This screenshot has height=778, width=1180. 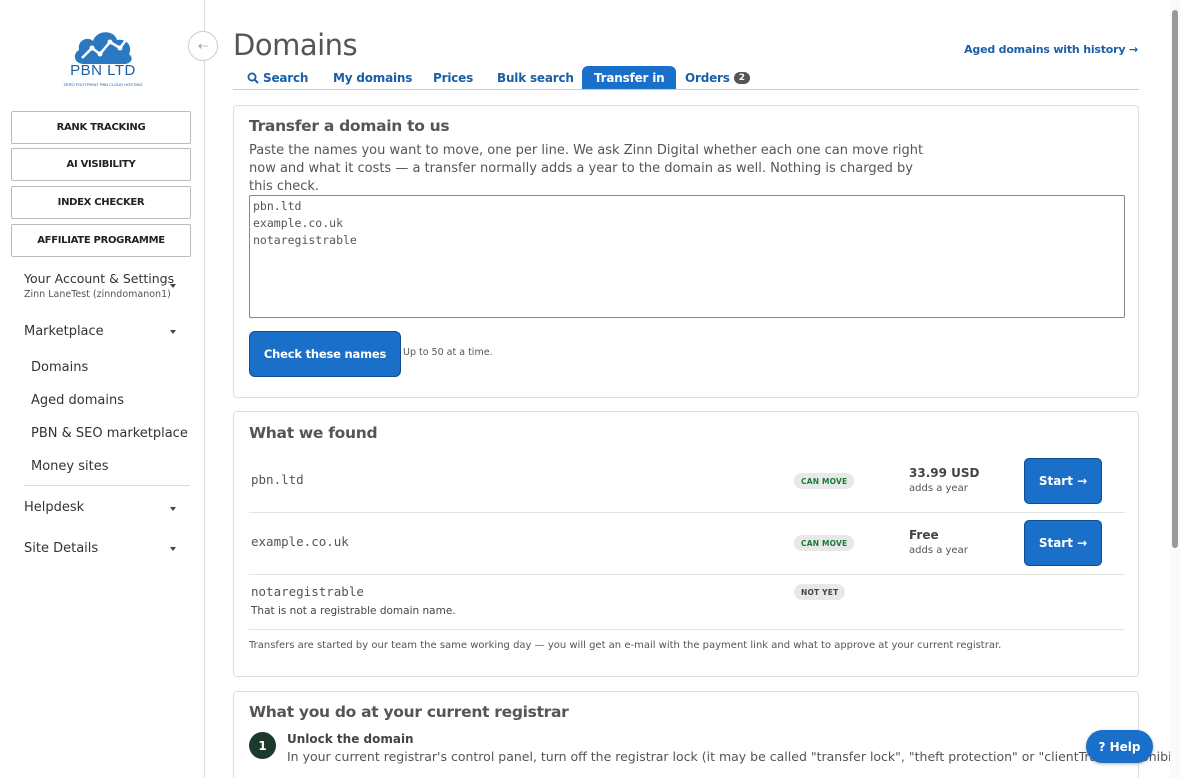 What do you see at coordinates (101, 164) in the screenshot?
I see `ai-visibility-button: AI VISIBILITY` at bounding box center [101, 164].